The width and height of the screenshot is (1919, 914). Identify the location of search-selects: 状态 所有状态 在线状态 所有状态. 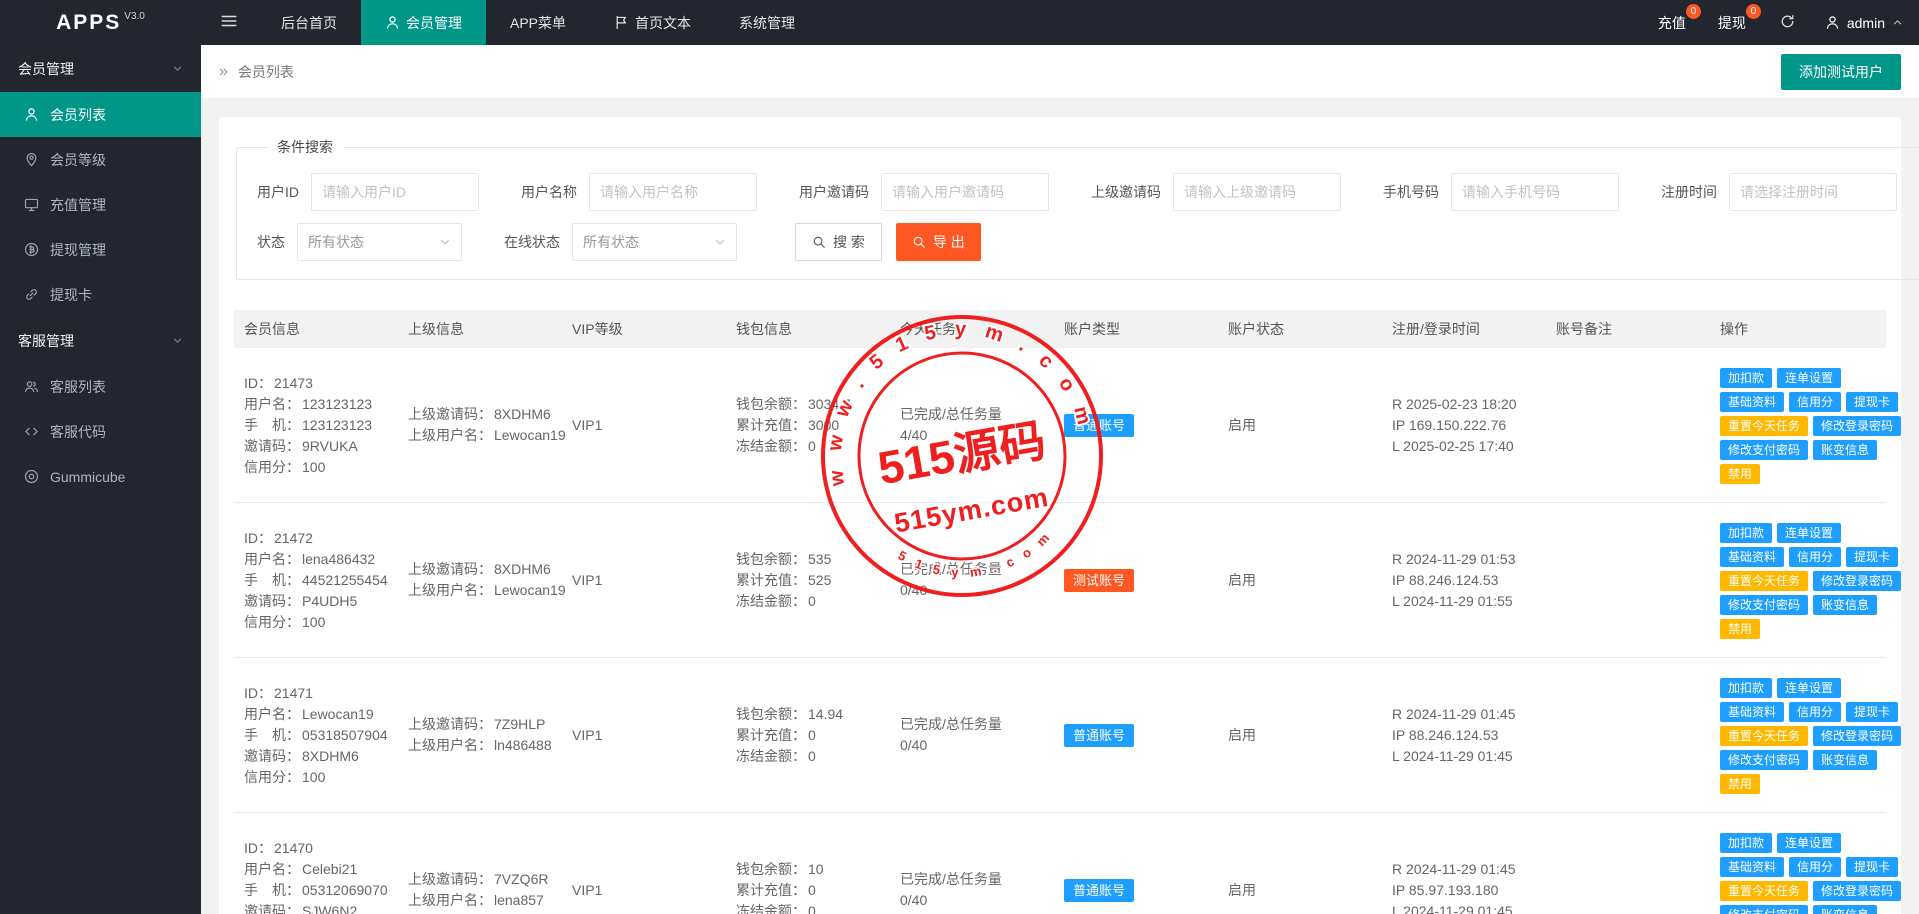
(518, 242).